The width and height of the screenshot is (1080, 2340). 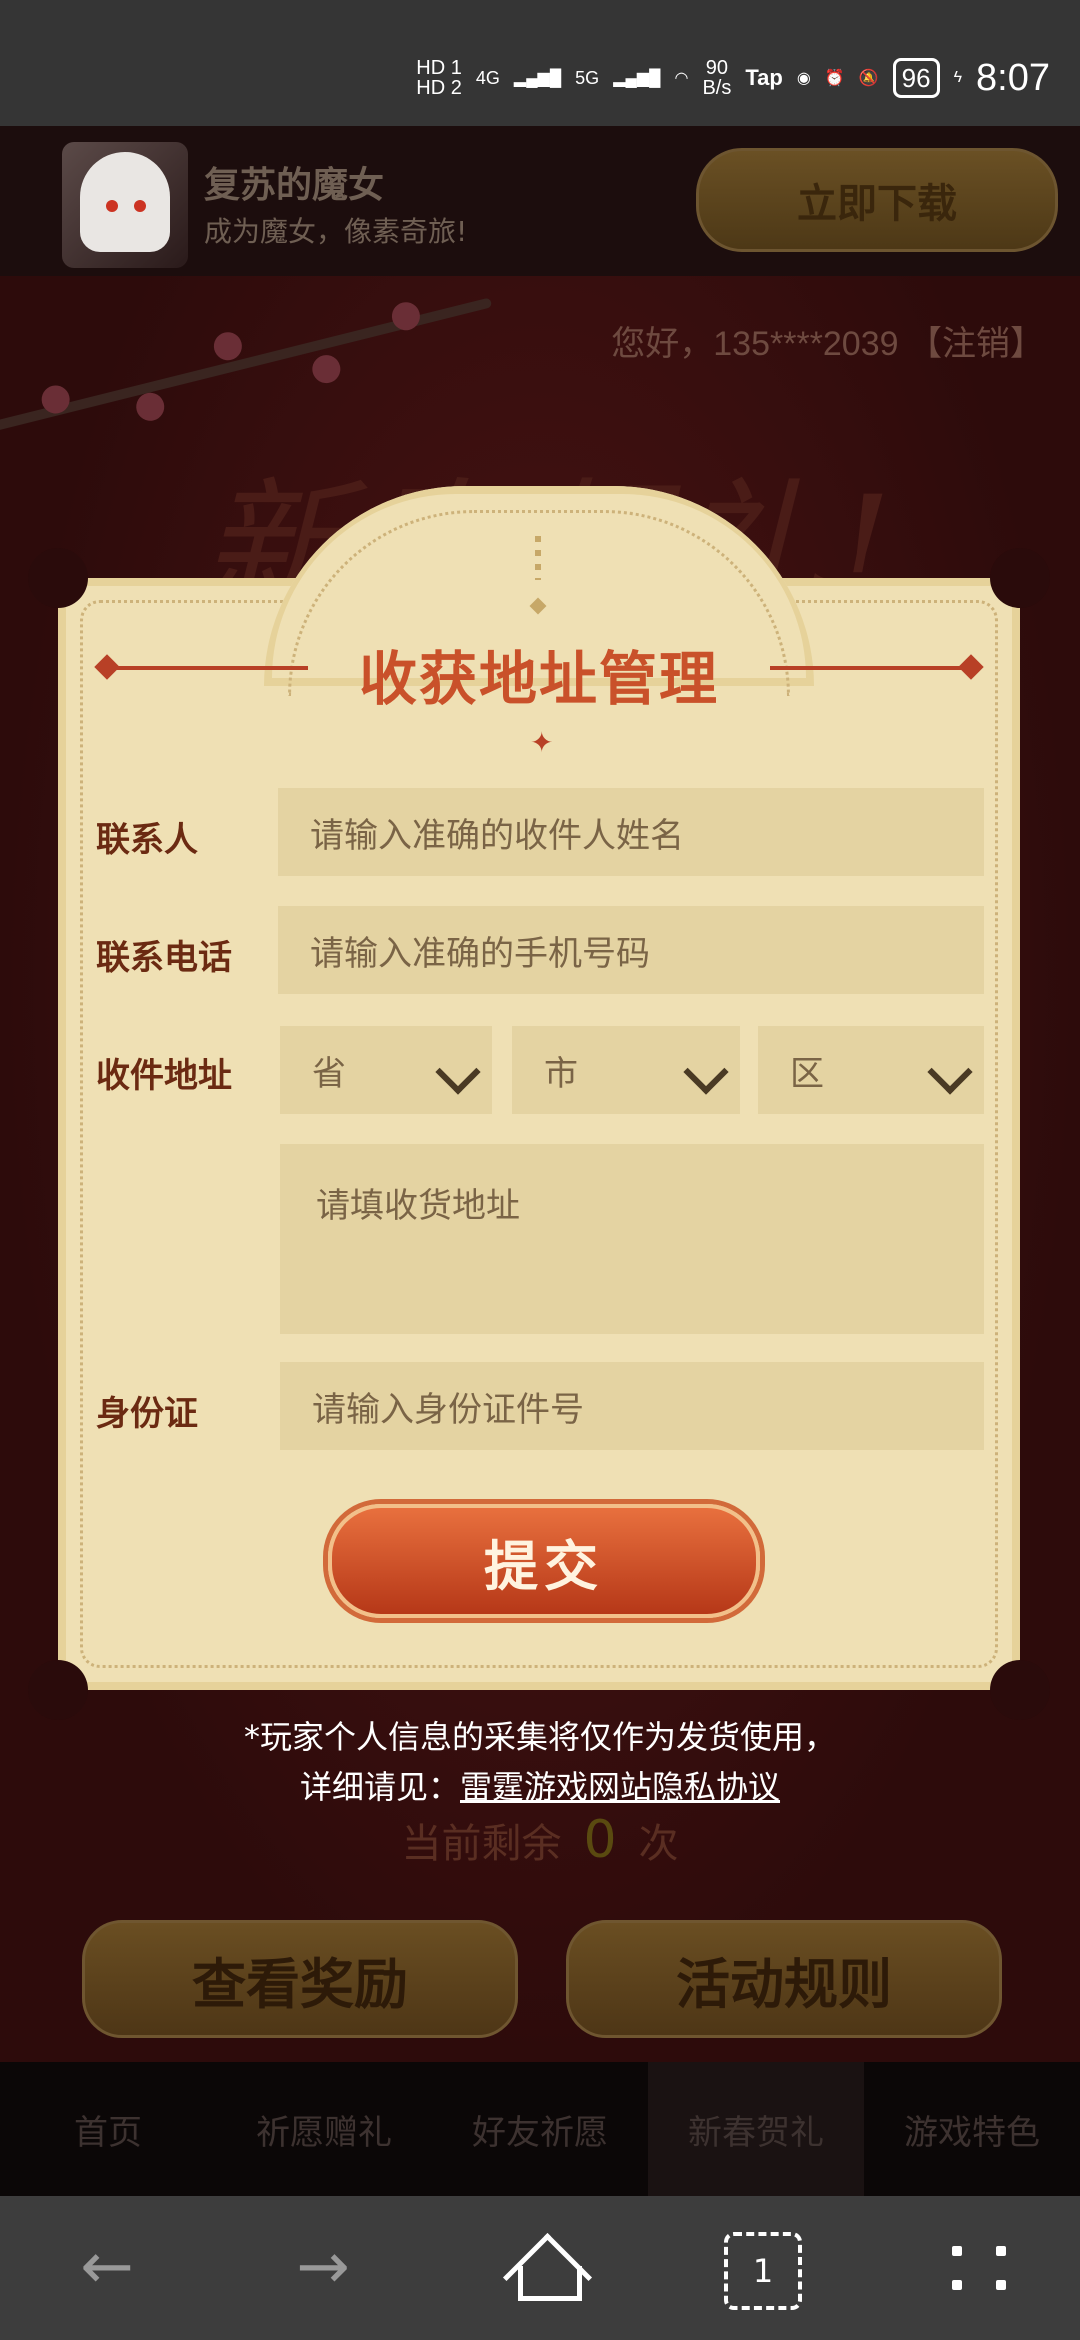 I want to click on clock: 8:07, so click(x=1013, y=77).